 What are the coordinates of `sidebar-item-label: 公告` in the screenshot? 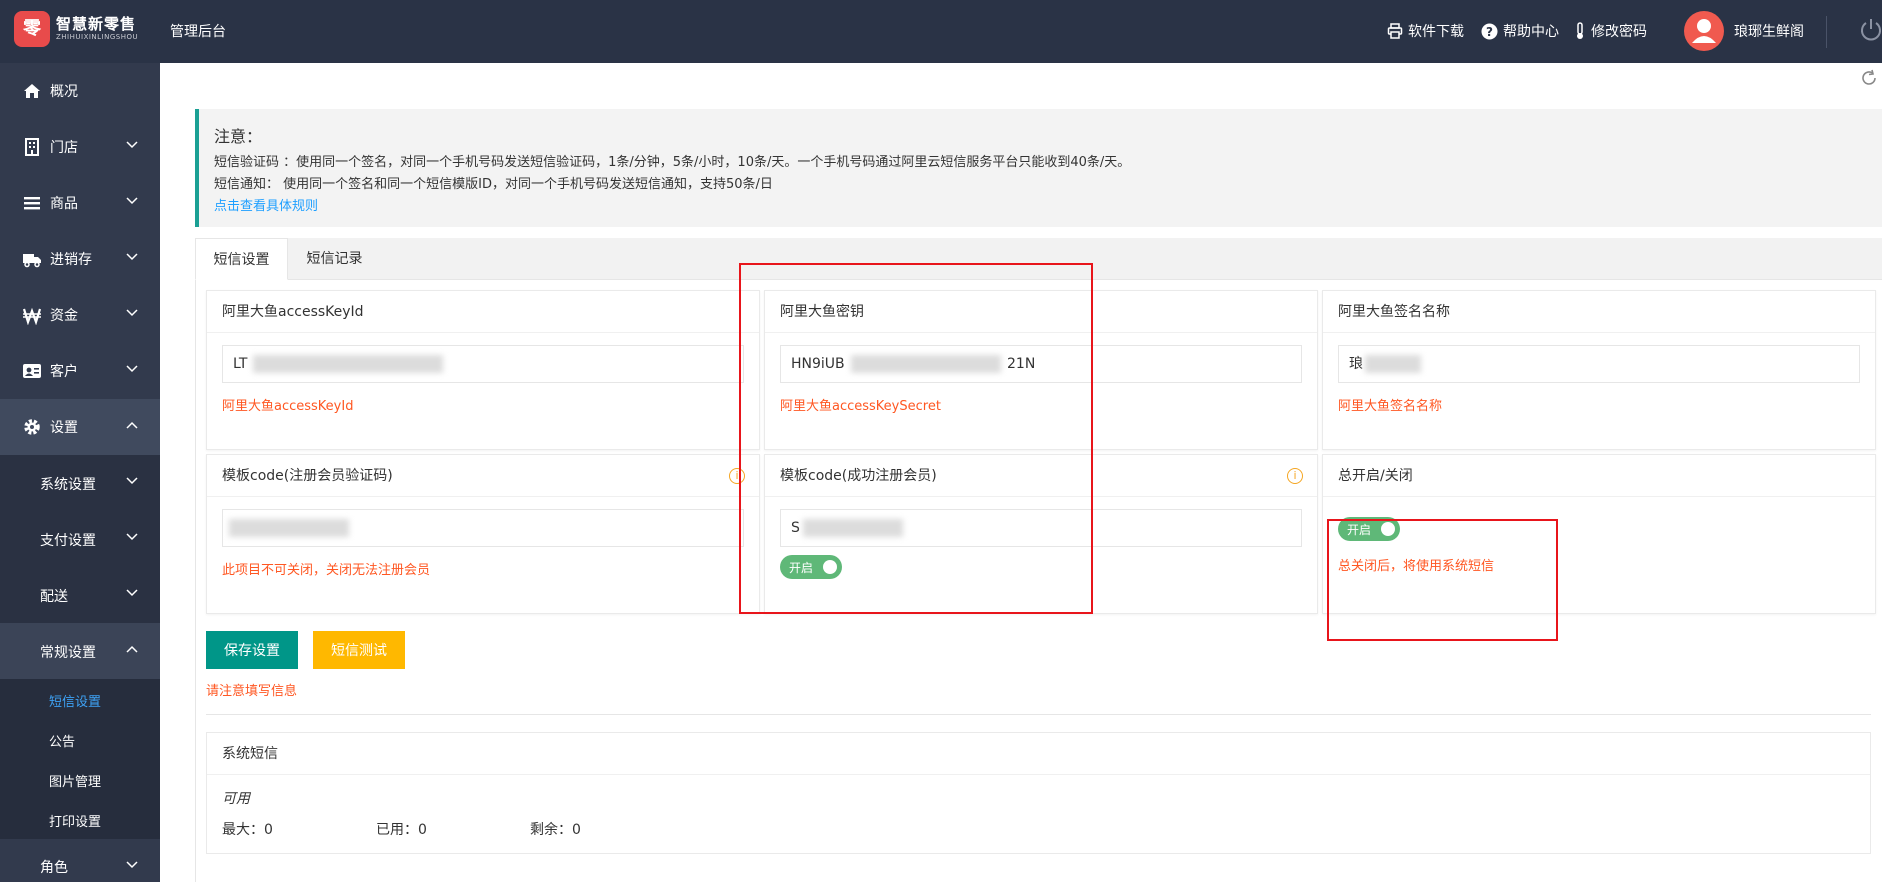 It's located at (62, 742).